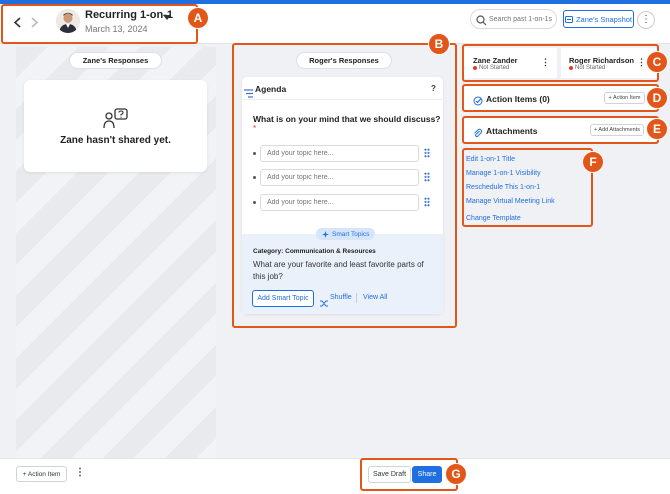 Image resolution: width=670 pixels, height=494 pixels. What do you see at coordinates (439, 44) in the screenshot?
I see `annotation-badge-b: B` at bounding box center [439, 44].